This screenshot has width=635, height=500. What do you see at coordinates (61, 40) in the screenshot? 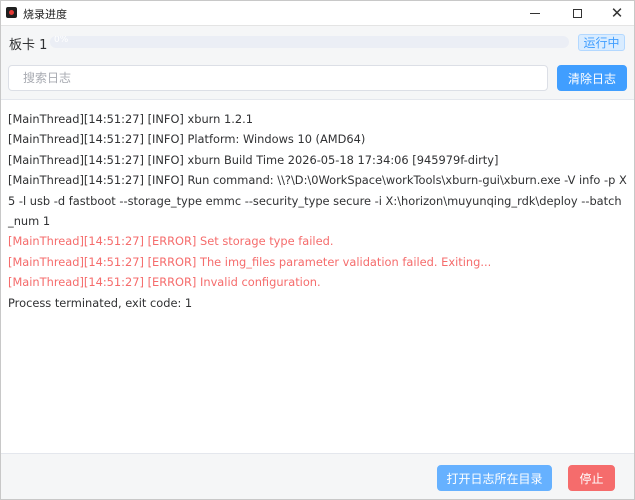
I see `progress-text: 0%` at bounding box center [61, 40].